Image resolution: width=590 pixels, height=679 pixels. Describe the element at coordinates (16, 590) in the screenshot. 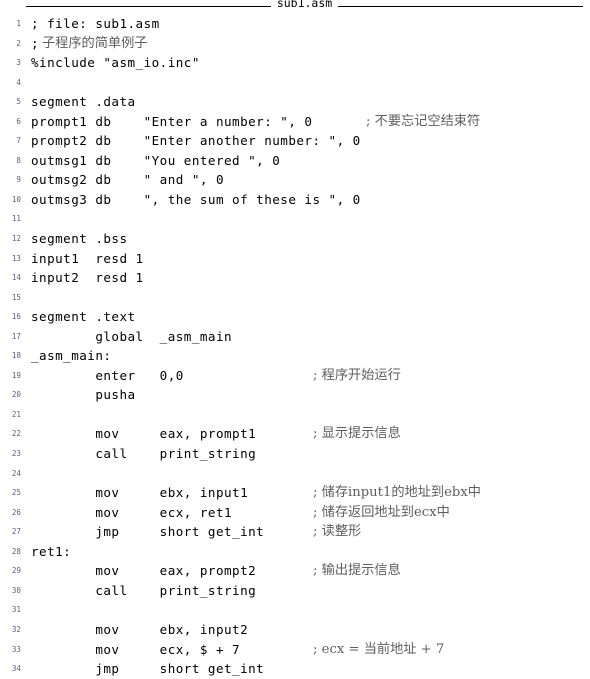

I see `line-number: 30` at that location.